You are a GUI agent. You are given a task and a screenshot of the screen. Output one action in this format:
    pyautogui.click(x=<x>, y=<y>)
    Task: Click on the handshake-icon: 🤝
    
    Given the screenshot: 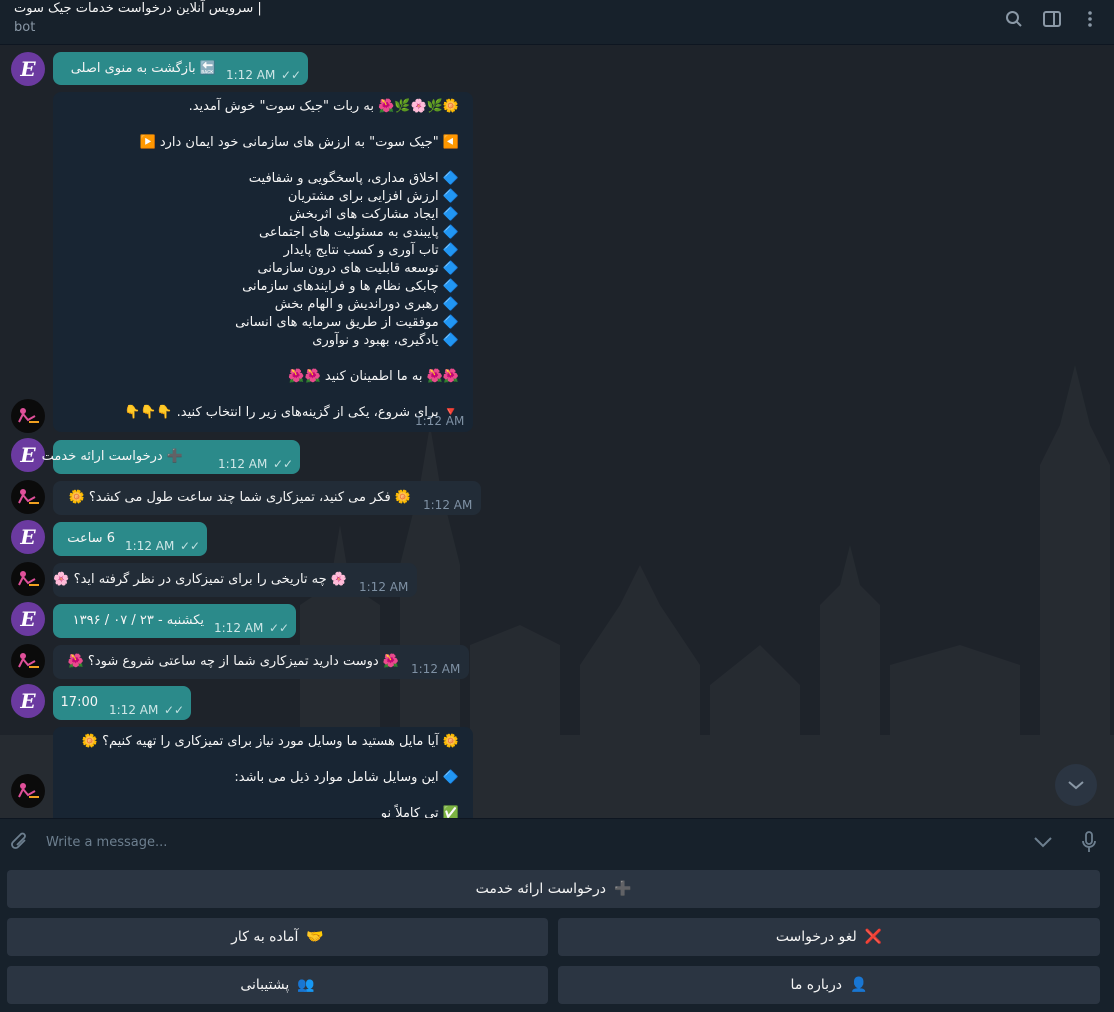 What is the action you would take?
    pyautogui.click(x=315, y=937)
    